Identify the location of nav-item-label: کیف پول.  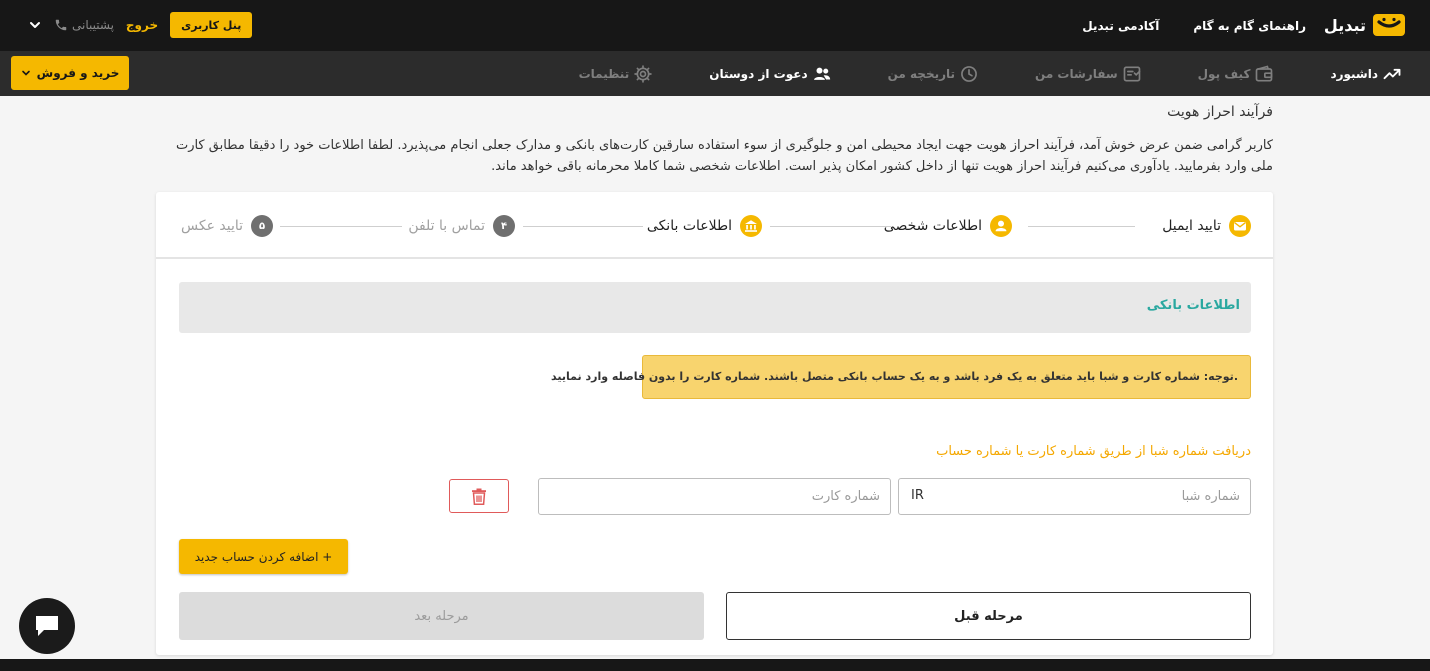
(1224, 73).